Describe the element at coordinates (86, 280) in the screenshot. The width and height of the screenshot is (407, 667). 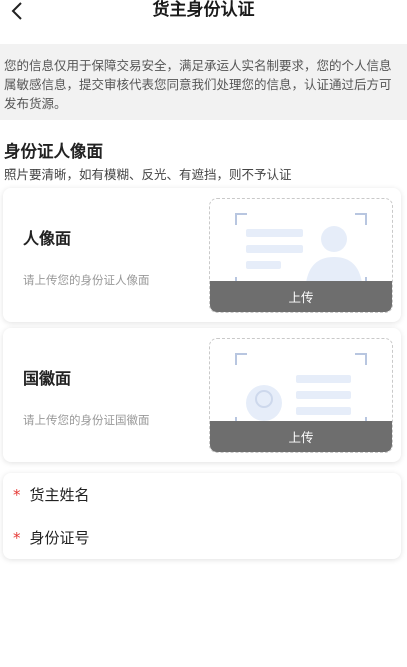
I see `card-hint: 请上传您的身份证人像面` at that location.